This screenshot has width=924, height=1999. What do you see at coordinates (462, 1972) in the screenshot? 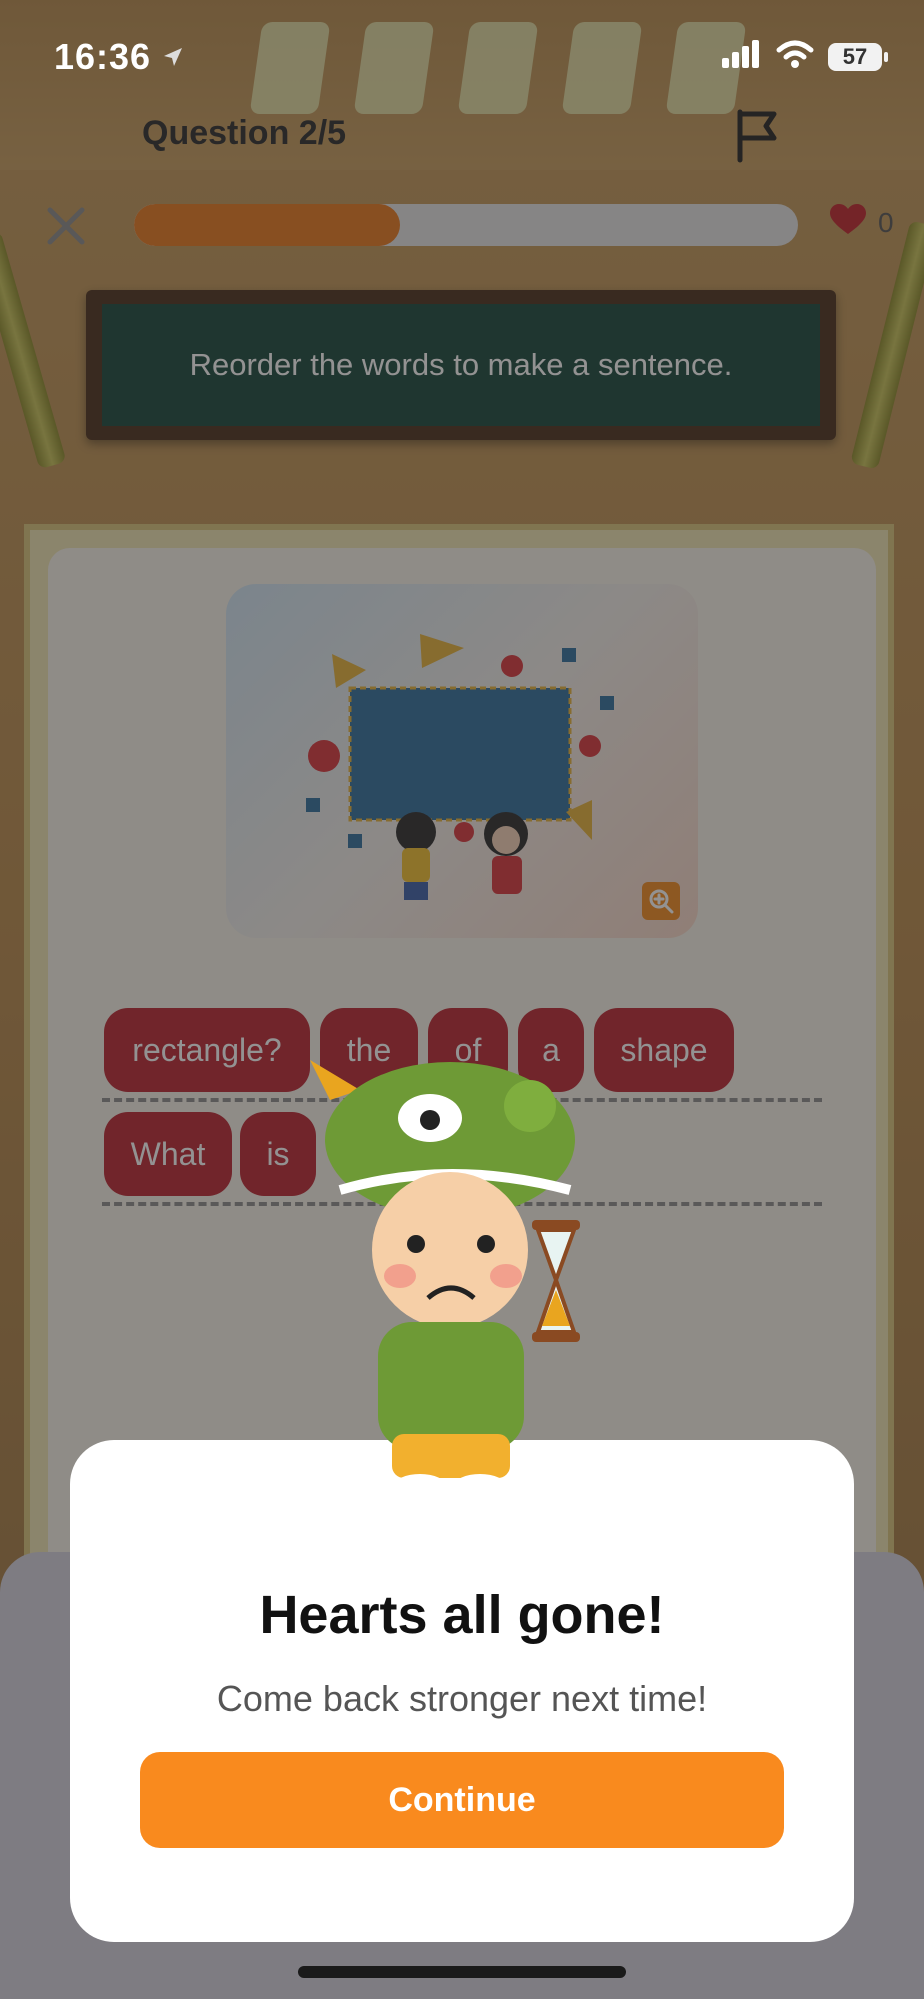
I see `home-indicator` at bounding box center [462, 1972].